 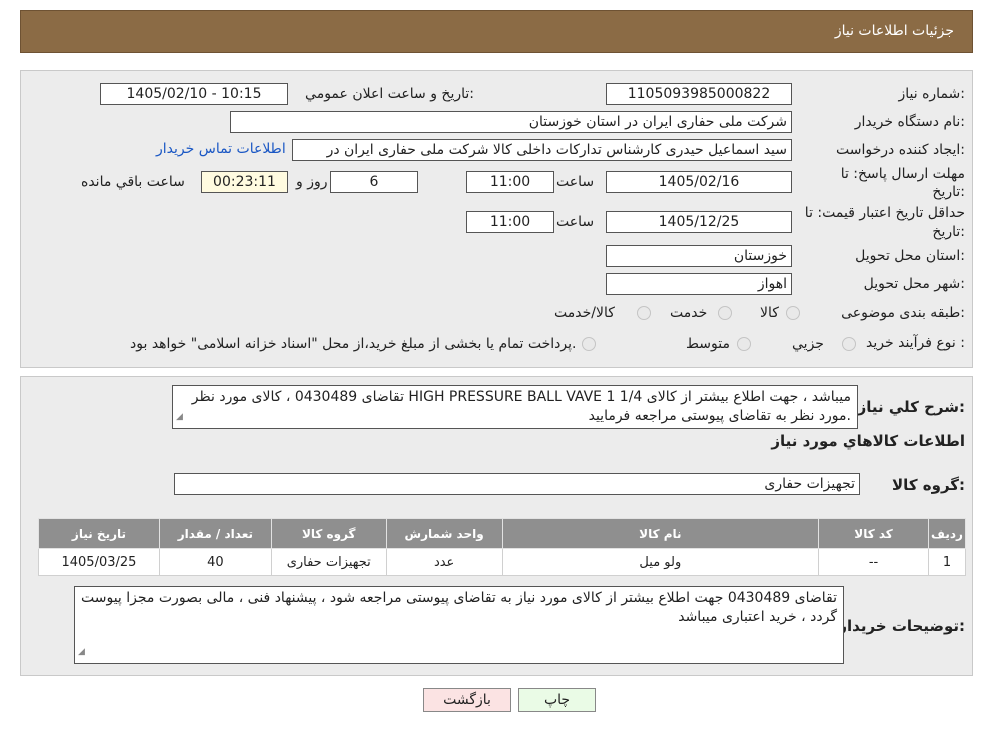 What do you see at coordinates (99, 562) in the screenshot?
I see `cell-need-date: 1405/03/25` at bounding box center [99, 562].